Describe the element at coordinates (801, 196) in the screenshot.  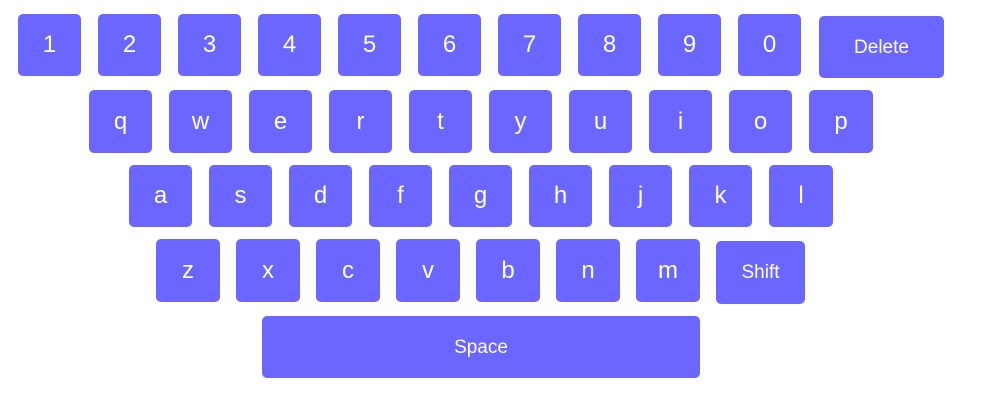
I see `key-l: l` at that location.